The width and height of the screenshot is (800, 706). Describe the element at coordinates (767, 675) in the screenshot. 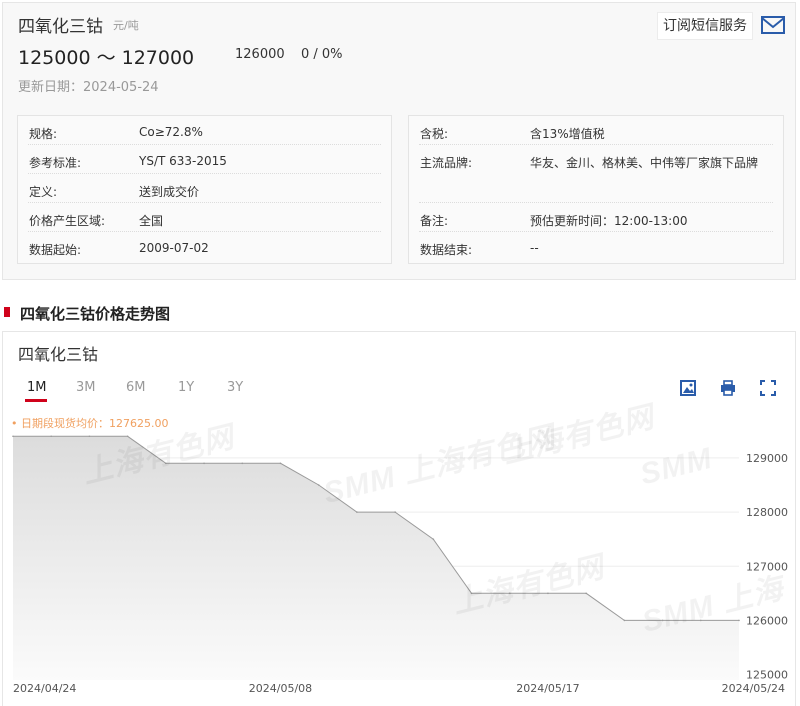

I see `y-tick-label: 125000` at that location.